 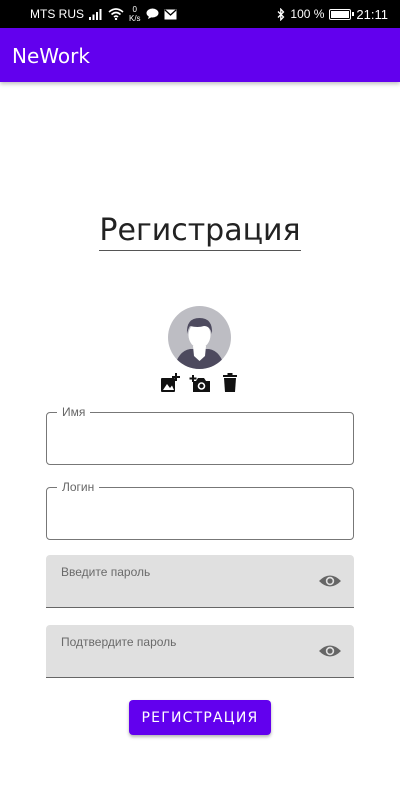 I want to click on remove-avatar-button, so click(x=230, y=383).